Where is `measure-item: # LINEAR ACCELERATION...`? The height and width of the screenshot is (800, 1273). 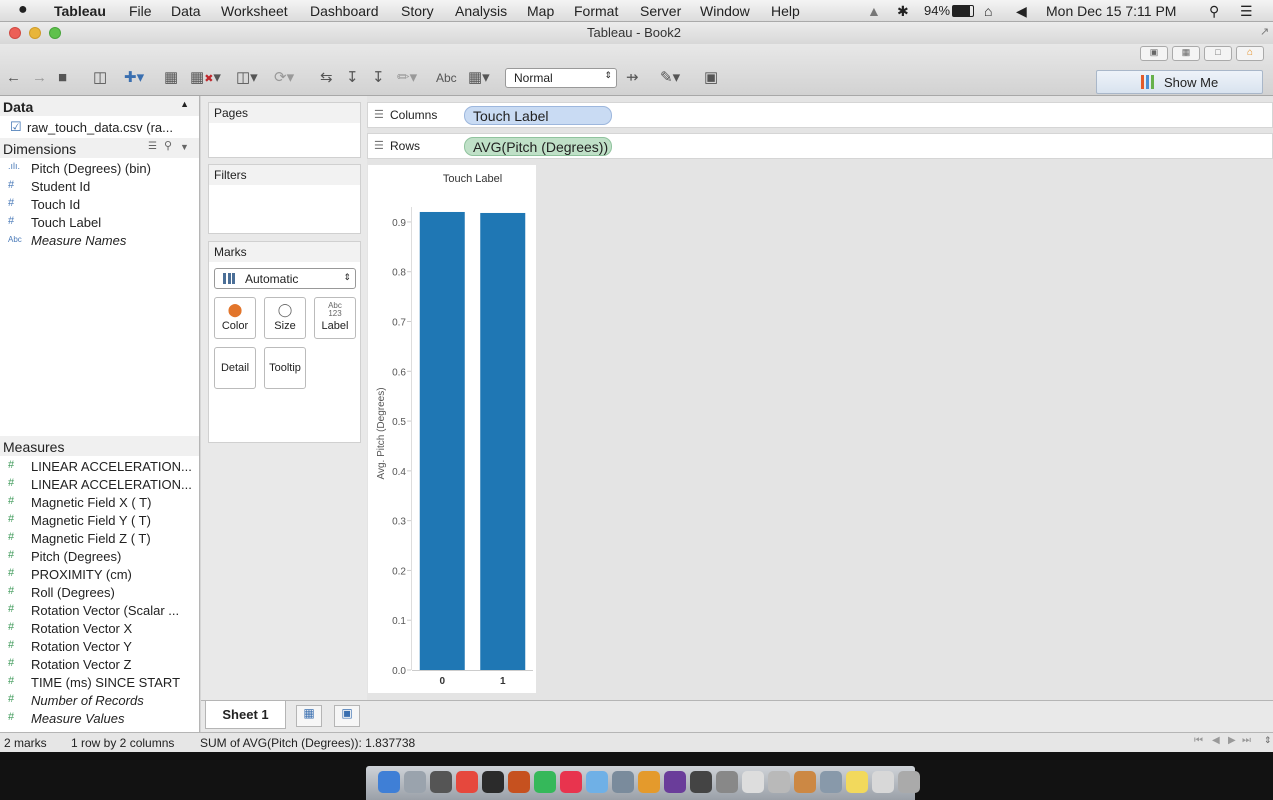
measure-item: # LINEAR ACCELERATION... is located at coordinates (99, 485).